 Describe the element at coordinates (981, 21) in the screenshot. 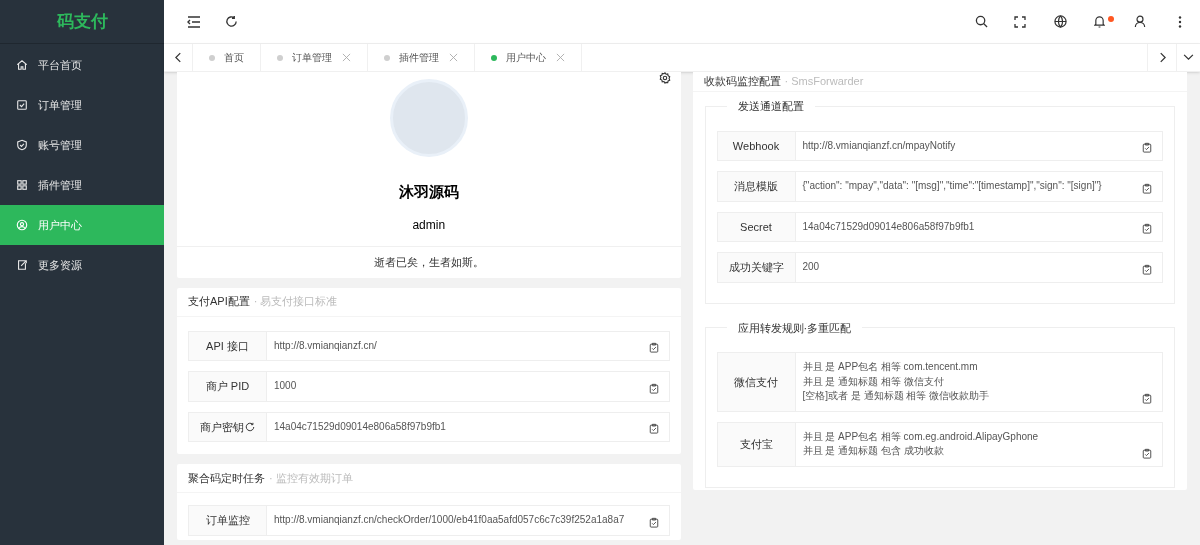

I see `search-icon` at that location.